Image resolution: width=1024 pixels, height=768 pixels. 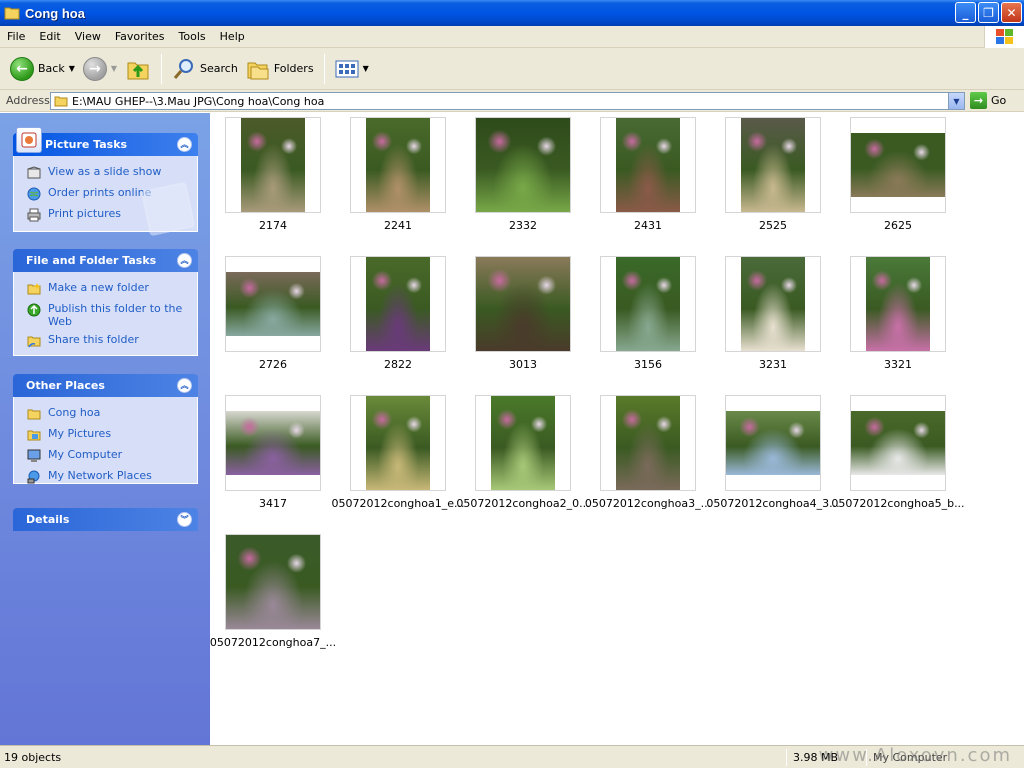 What do you see at coordinates (293, 68) in the screenshot?
I see `folders-label: Folders` at bounding box center [293, 68].